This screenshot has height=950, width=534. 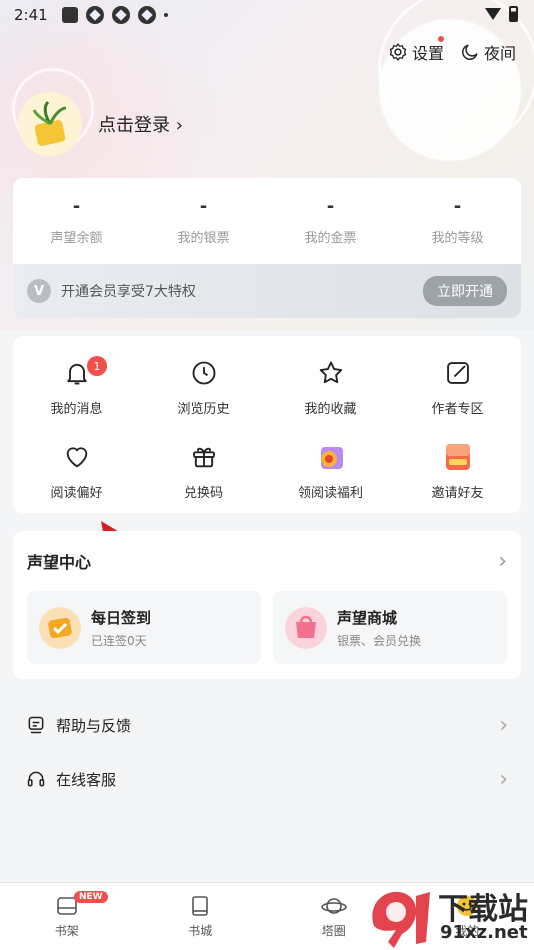 What do you see at coordinates (76, 221) in the screenshot?
I see `stat-reputation: - 声望余额` at bounding box center [76, 221].